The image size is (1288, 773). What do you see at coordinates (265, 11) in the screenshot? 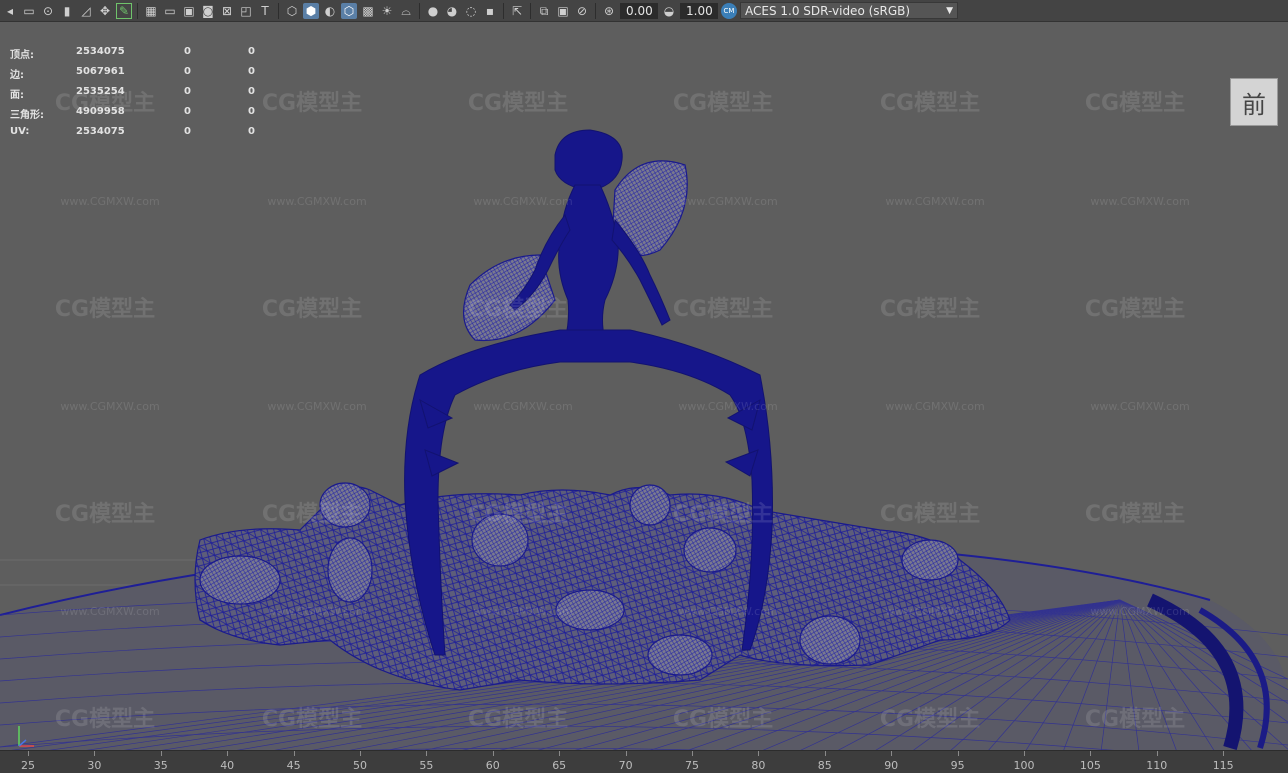
I see `safe-title-icon: T` at bounding box center [265, 11].